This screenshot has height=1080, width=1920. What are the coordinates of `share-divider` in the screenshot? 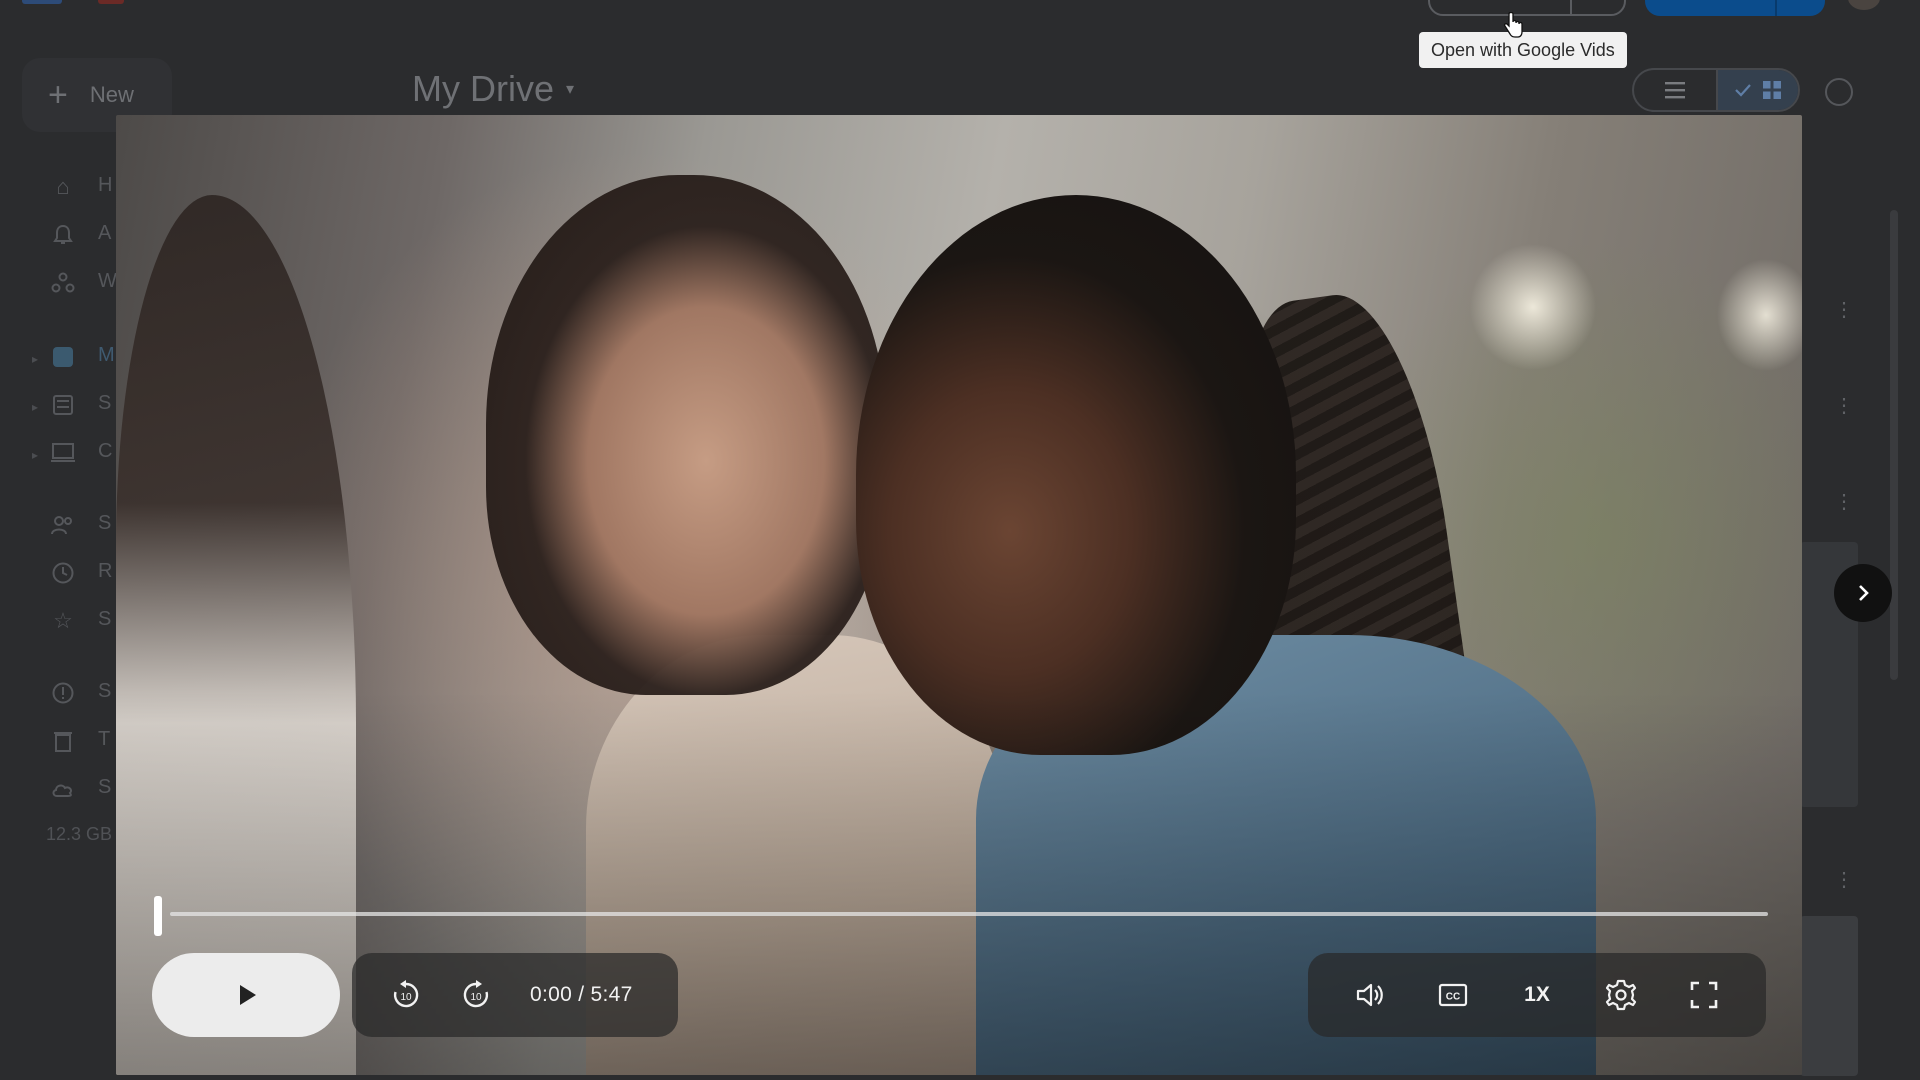 It's located at (1776, 8).